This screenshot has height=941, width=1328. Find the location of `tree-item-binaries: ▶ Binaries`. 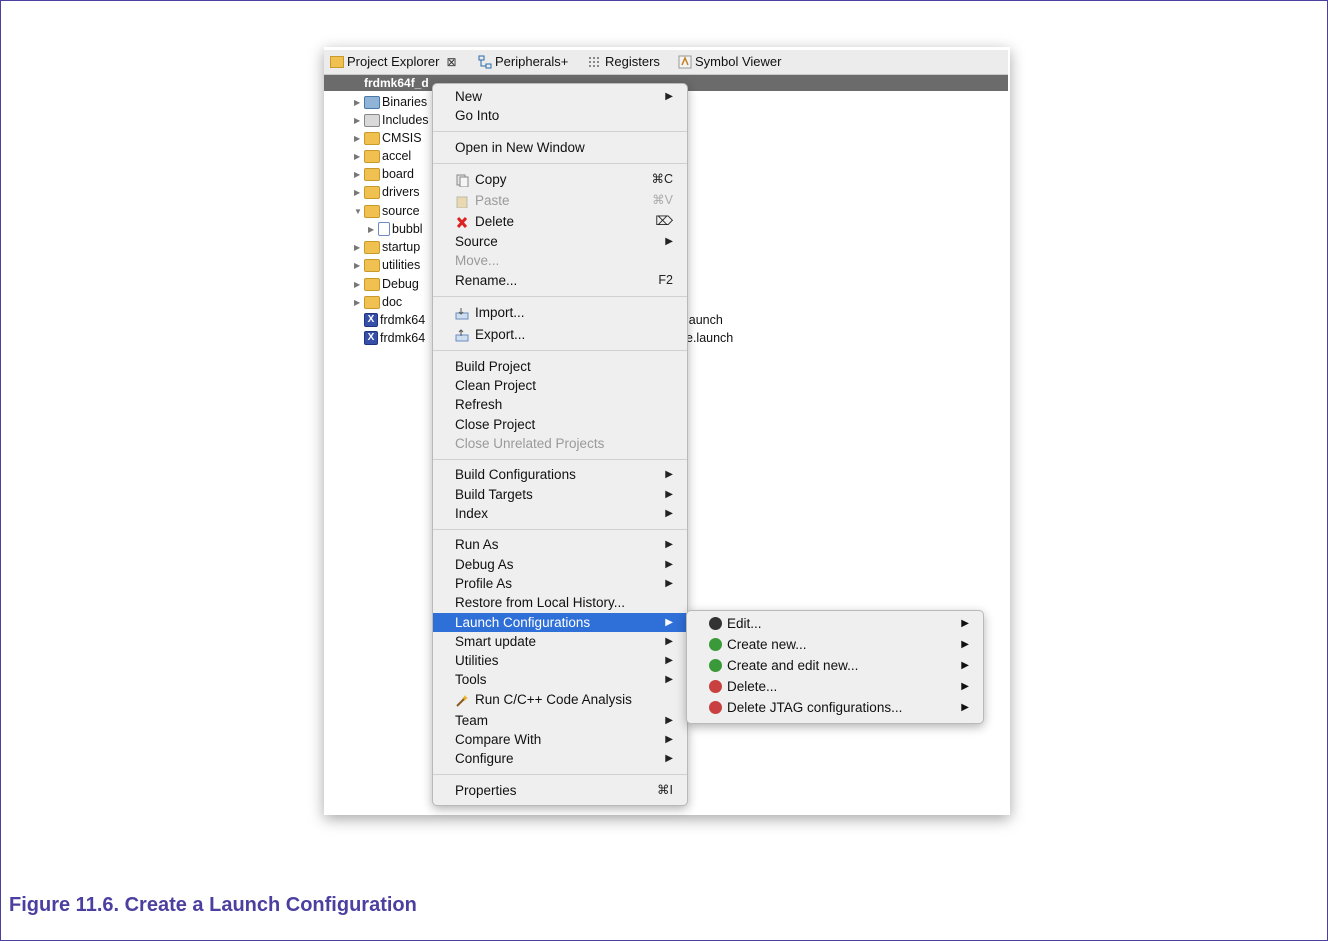

tree-item-binaries: ▶ Binaries is located at coordinates (390, 102).